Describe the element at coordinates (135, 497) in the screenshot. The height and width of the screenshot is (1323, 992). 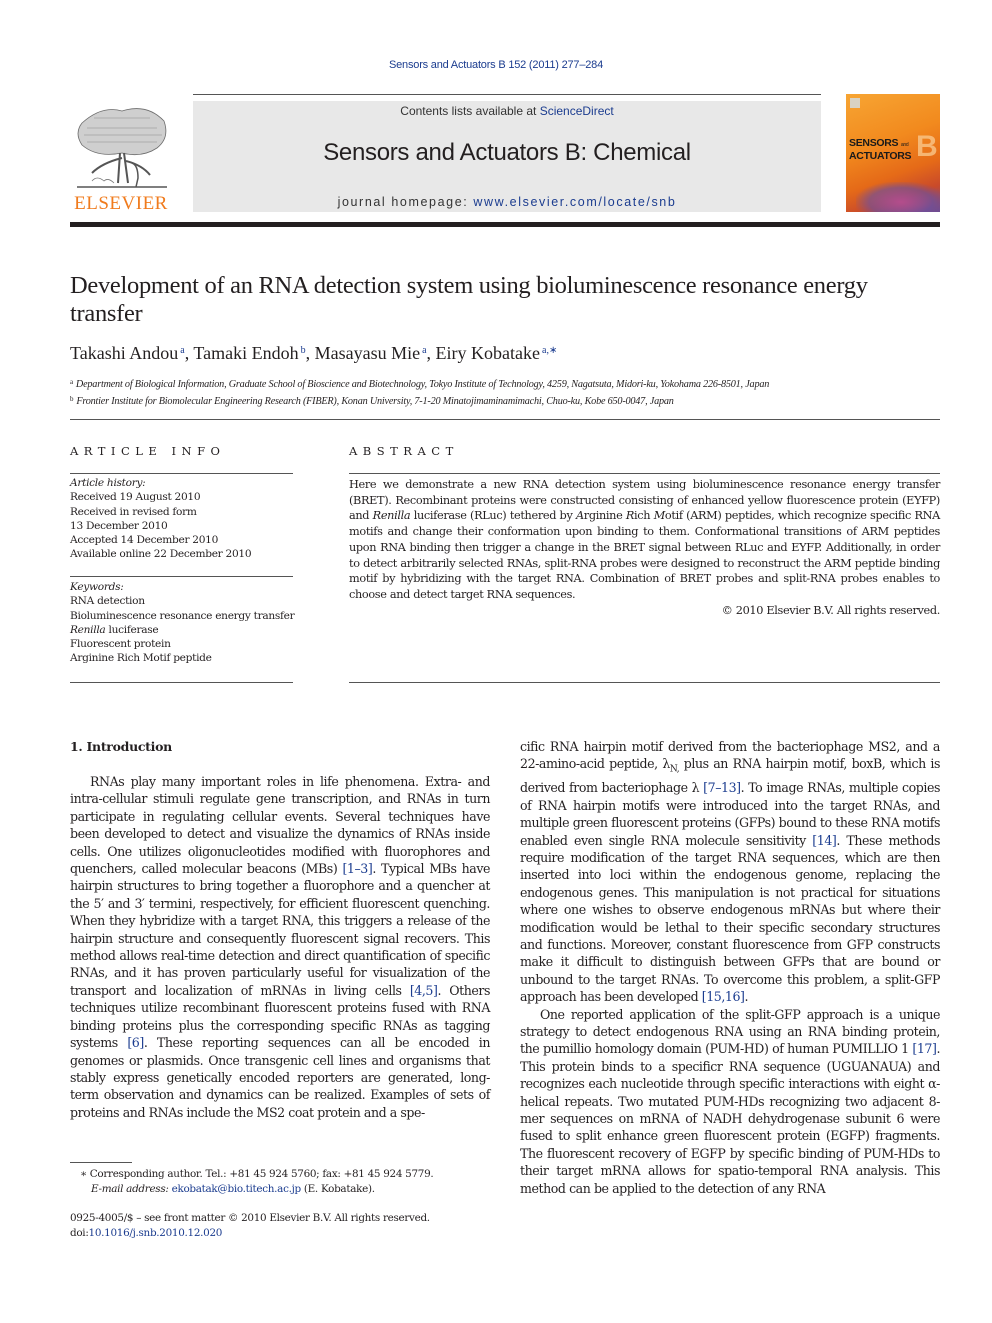
I see `history-item: Received 19 August 2010` at that location.